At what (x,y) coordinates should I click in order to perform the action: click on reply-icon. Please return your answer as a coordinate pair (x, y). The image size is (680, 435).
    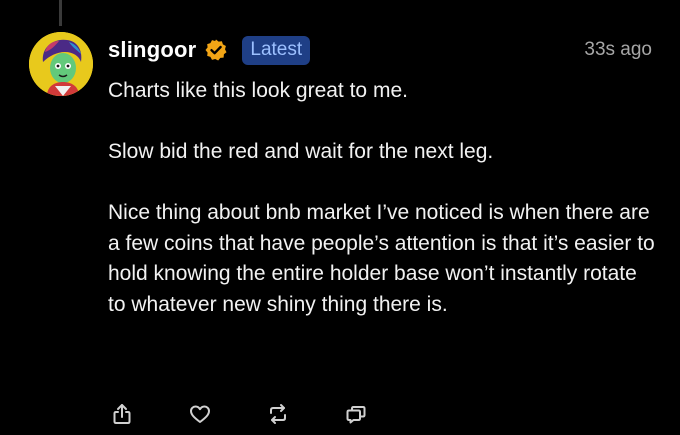
    Looking at the image, I should click on (356, 415).